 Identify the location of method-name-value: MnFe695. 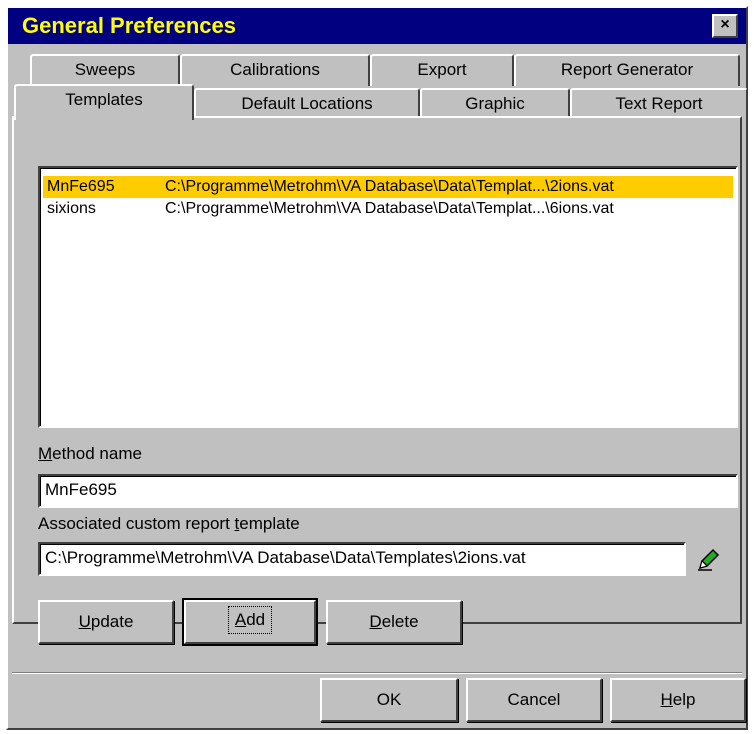
(81, 489).